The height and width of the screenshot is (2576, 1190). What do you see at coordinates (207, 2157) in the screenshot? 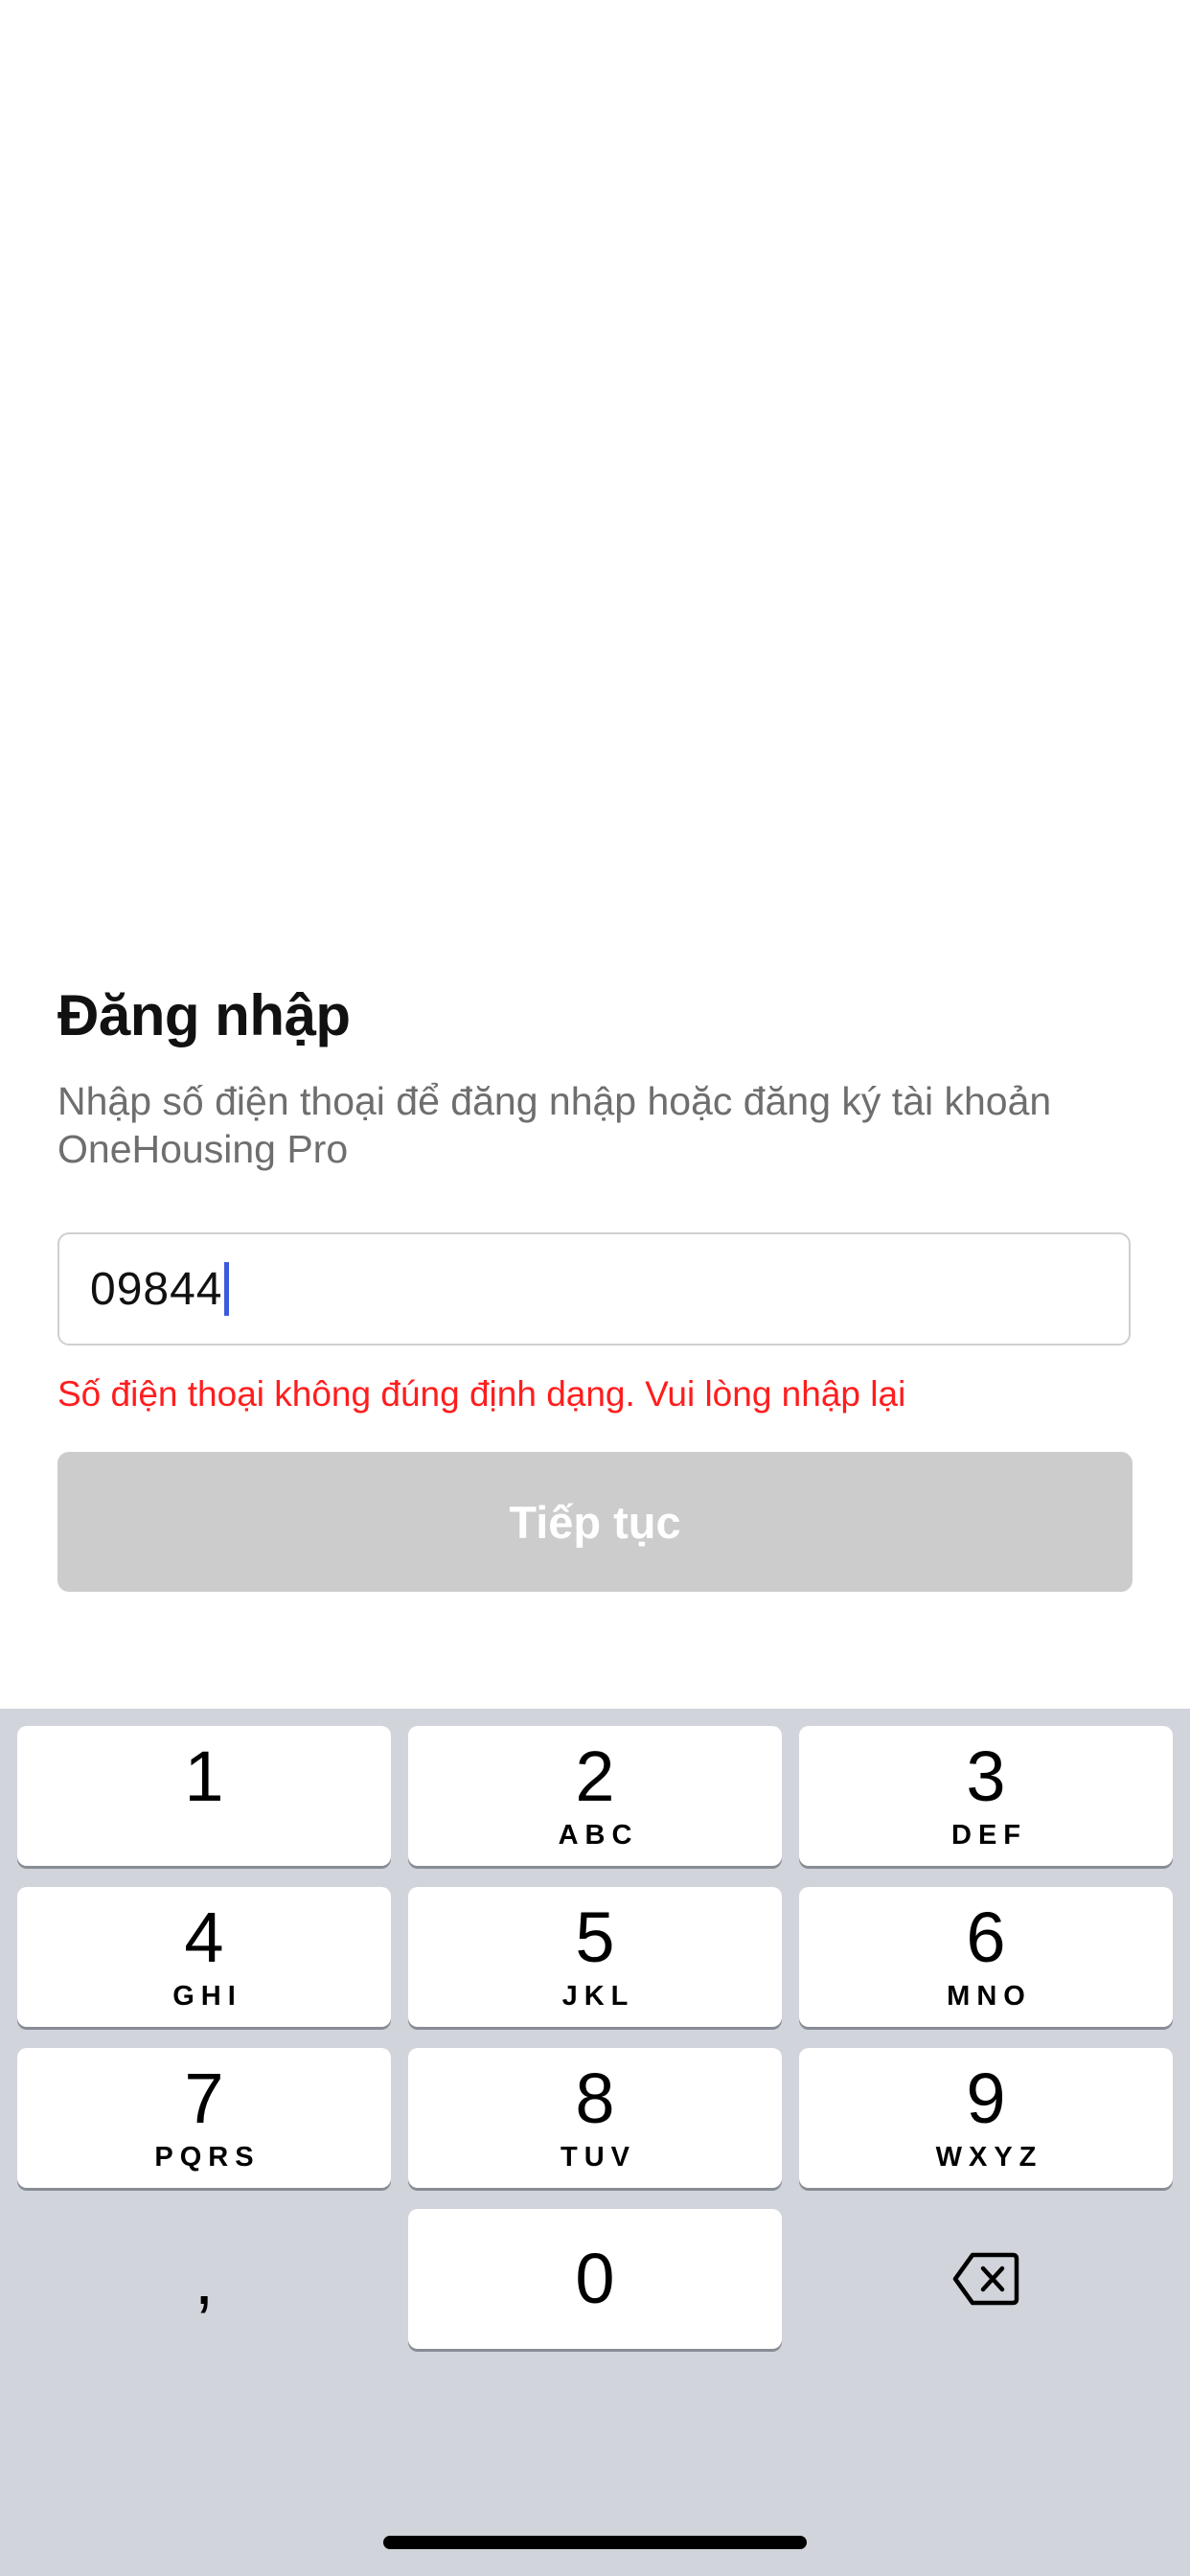
I see `key-letters: PQRS` at bounding box center [207, 2157].